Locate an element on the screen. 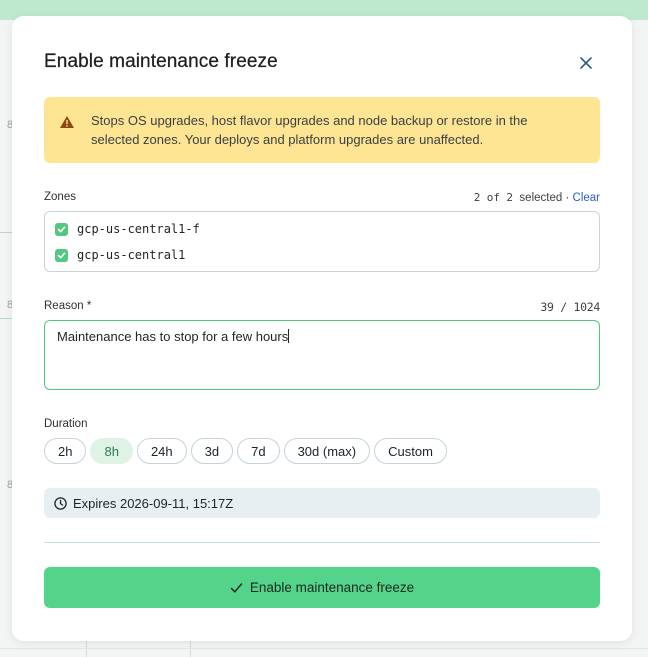 The height and width of the screenshot is (657, 648). duration-chip-7d: 7d is located at coordinates (258, 451).